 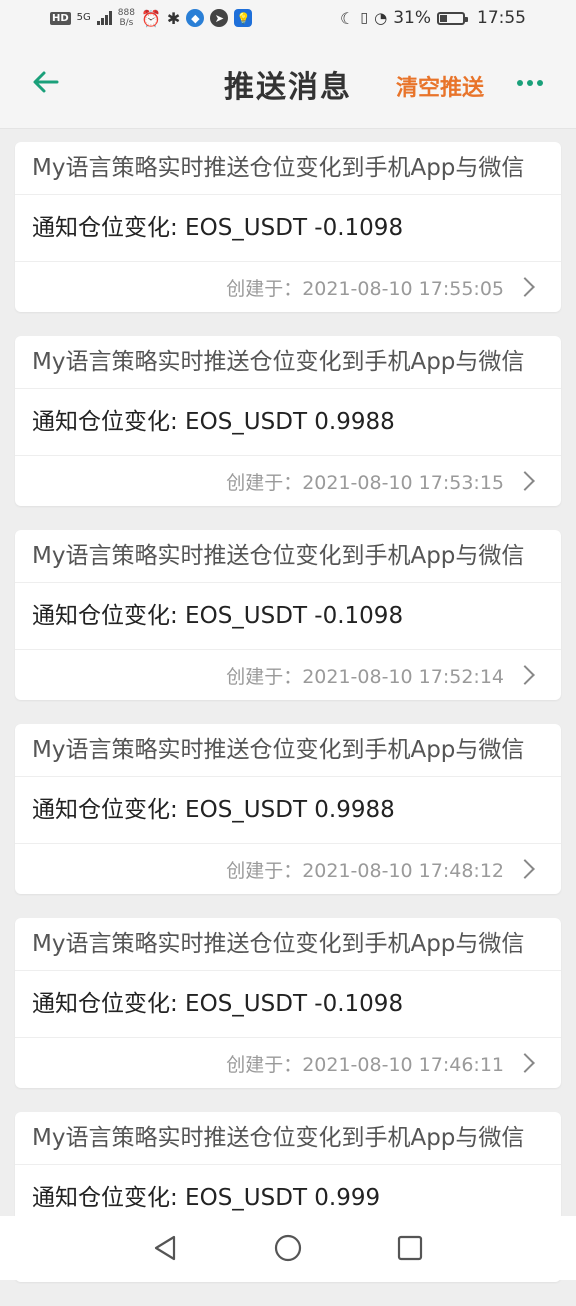 What do you see at coordinates (365, 870) in the screenshot?
I see `created-time: 创建于：2021-08-10 17:48:12` at bounding box center [365, 870].